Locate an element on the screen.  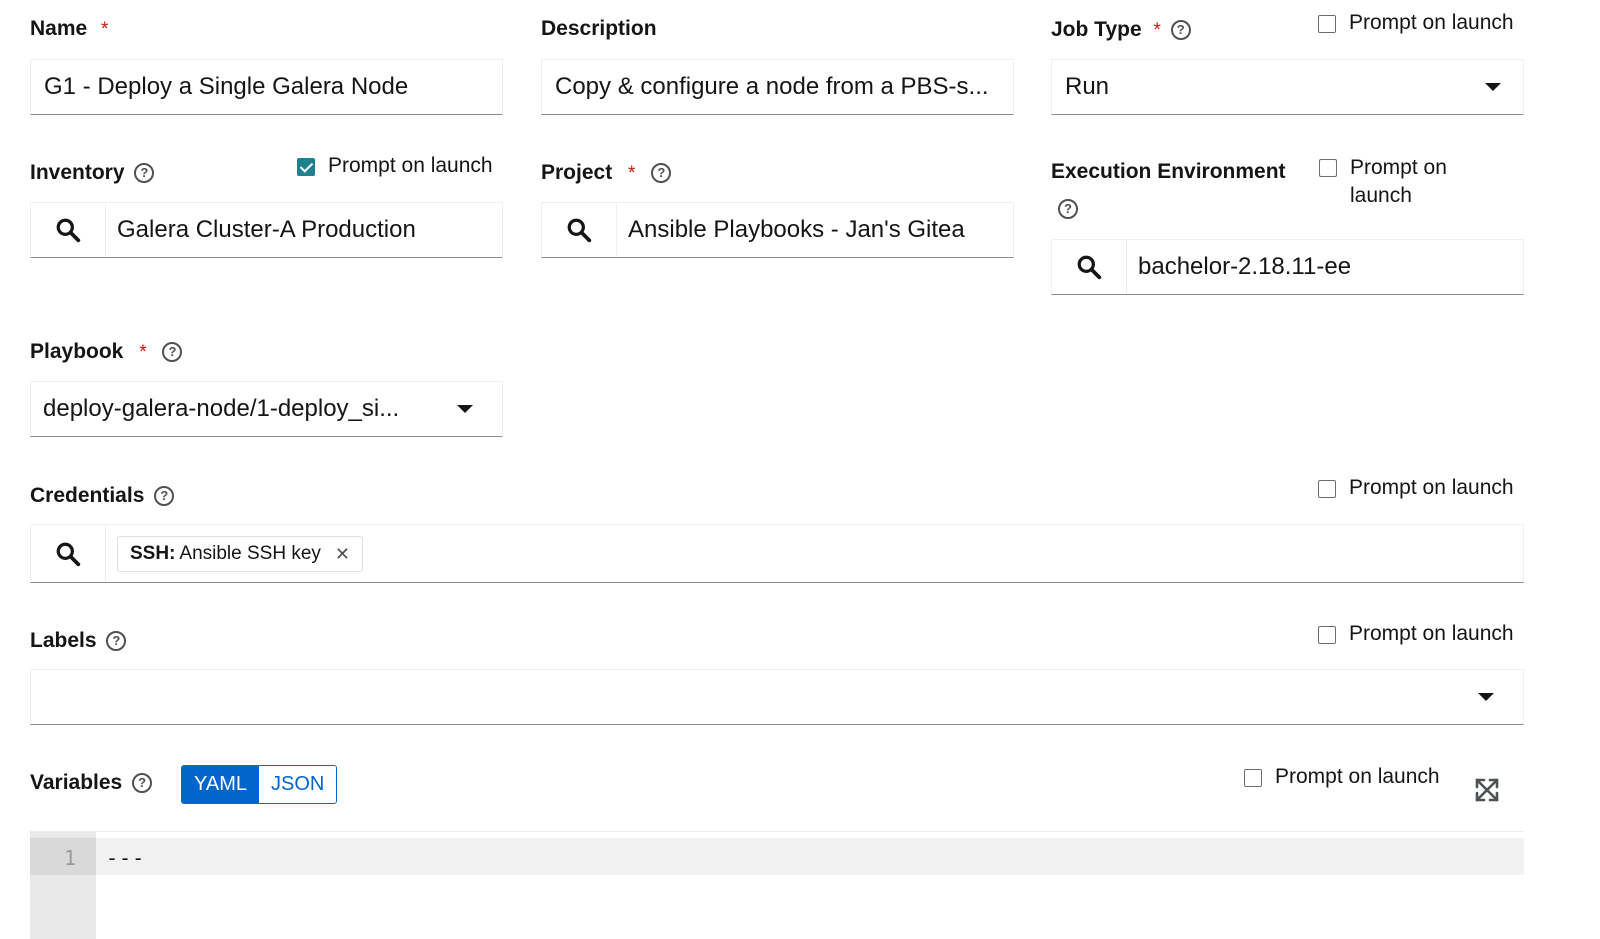
variables-prompt-checkbox: Prompt on launch is located at coordinates (1342, 777).